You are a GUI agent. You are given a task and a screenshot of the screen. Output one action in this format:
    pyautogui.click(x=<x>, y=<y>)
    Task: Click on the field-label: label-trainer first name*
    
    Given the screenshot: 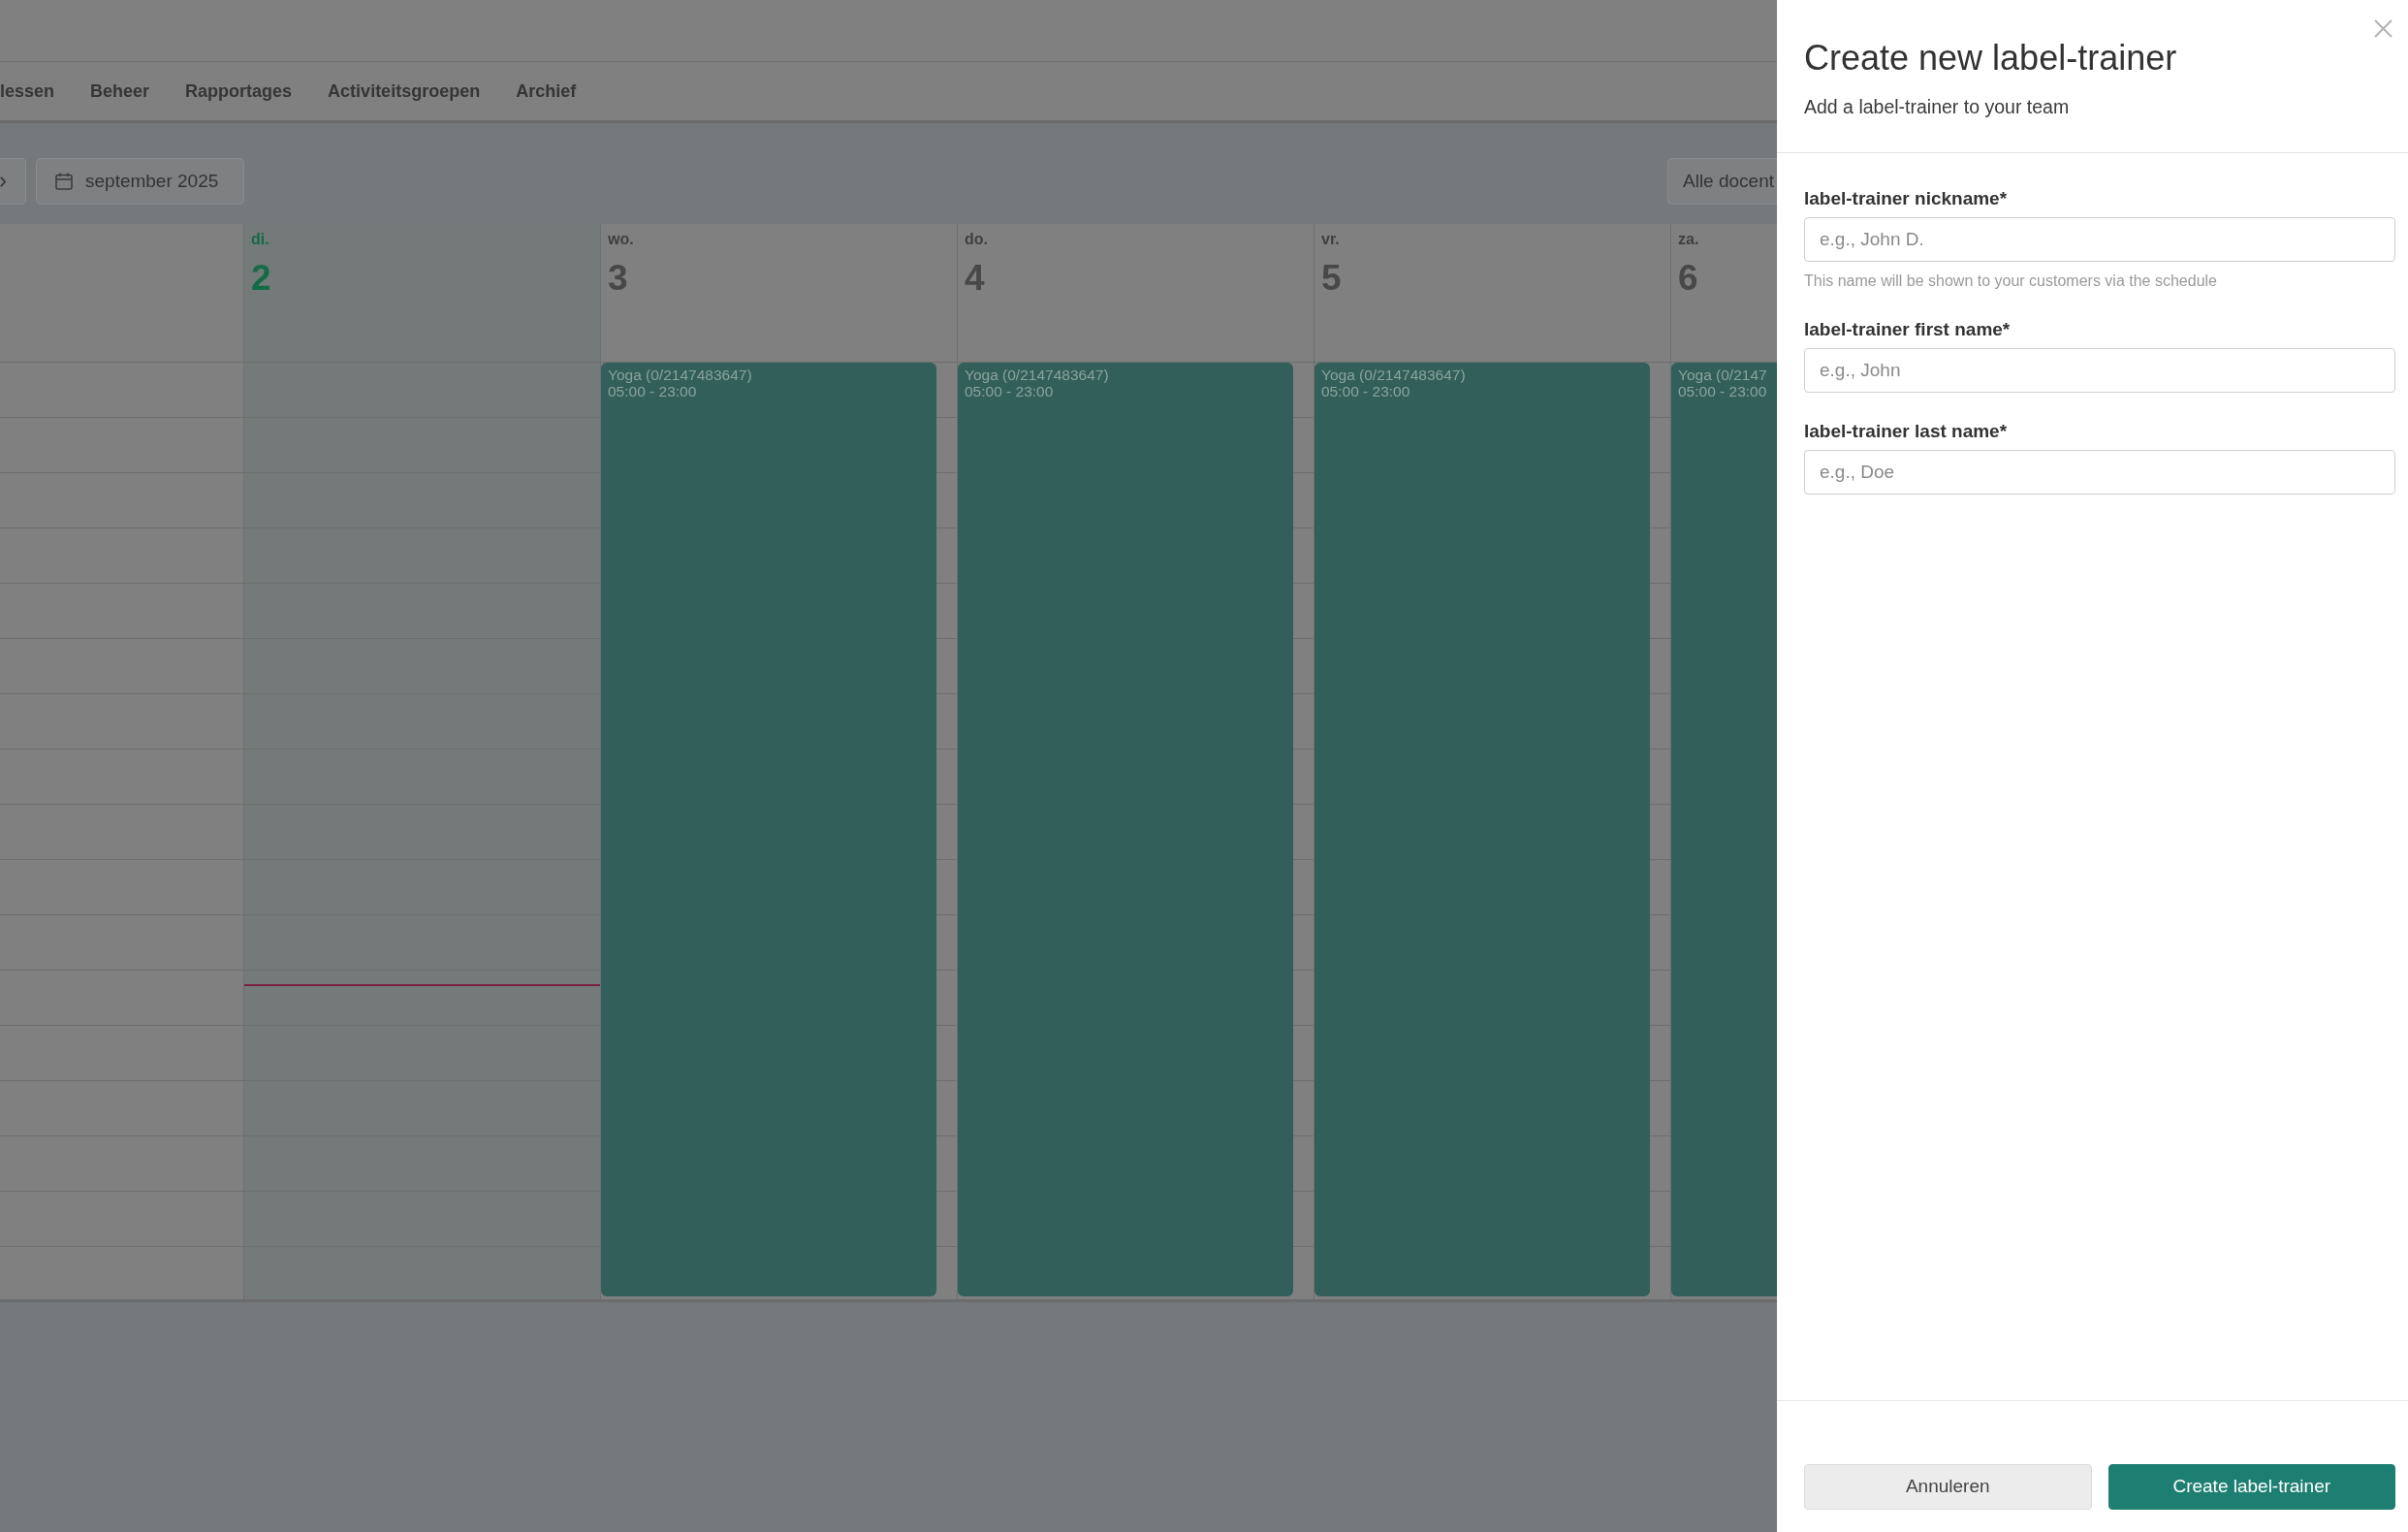 What is the action you would take?
    pyautogui.click(x=1907, y=329)
    